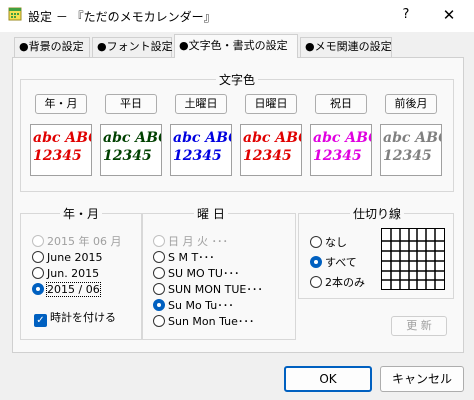 Image resolution: width=474 pixels, height=400 pixels. I want to click on clock-checkbox-label: 時計を付ける, so click(83, 317).